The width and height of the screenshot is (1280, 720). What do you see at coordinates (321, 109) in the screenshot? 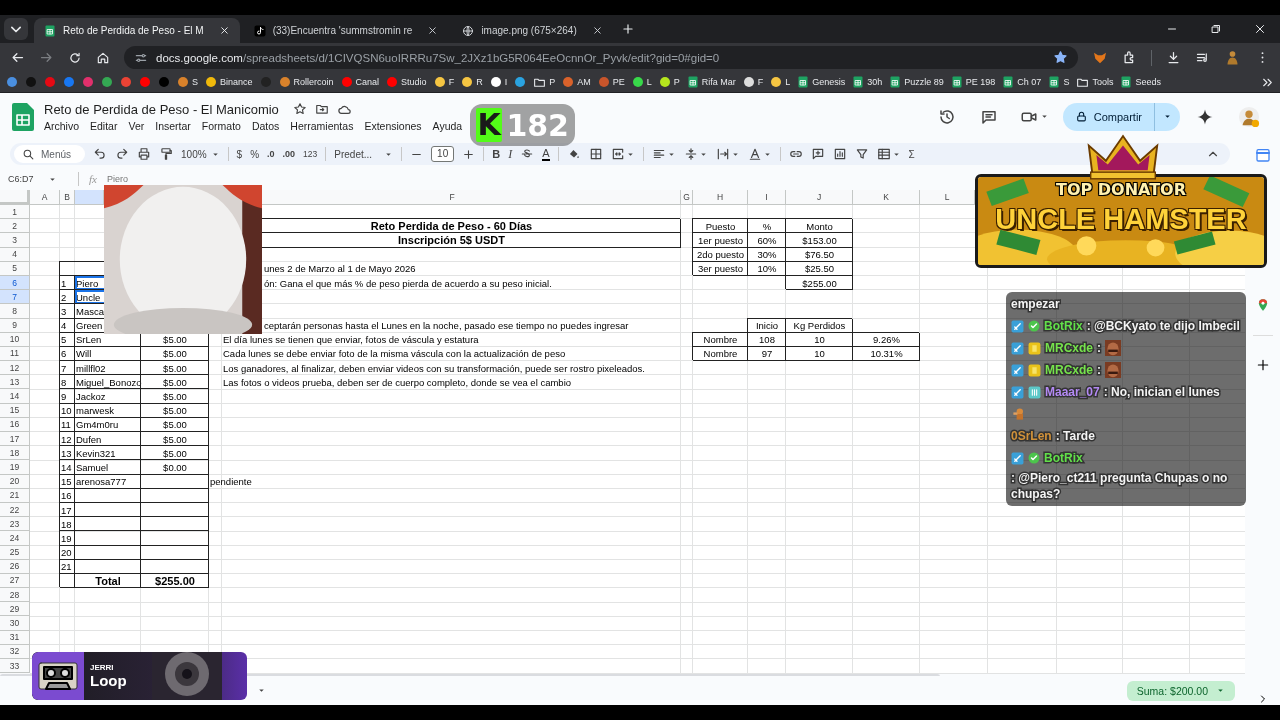
I see `move-folder-icon` at bounding box center [321, 109].